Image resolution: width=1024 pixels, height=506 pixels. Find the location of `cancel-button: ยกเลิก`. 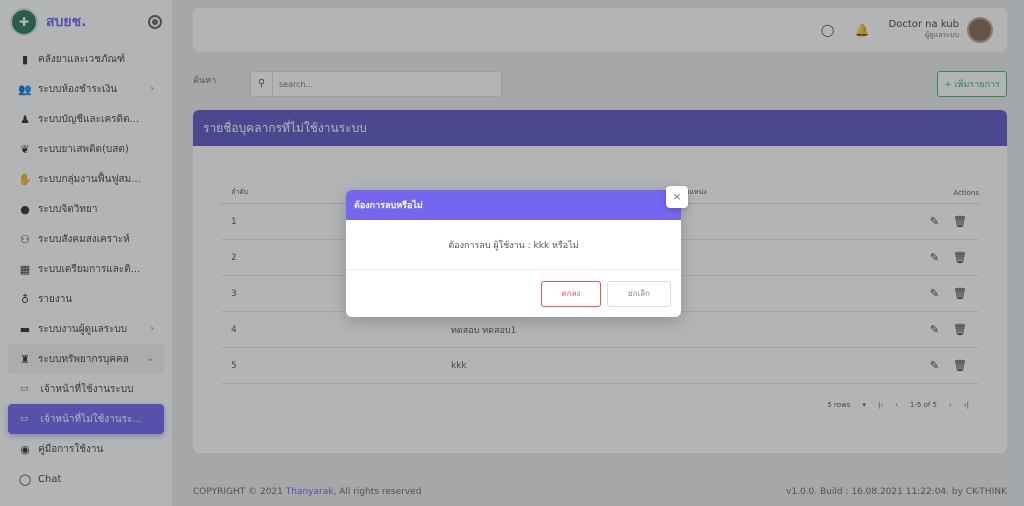

cancel-button: ยกเลิก is located at coordinates (639, 293).